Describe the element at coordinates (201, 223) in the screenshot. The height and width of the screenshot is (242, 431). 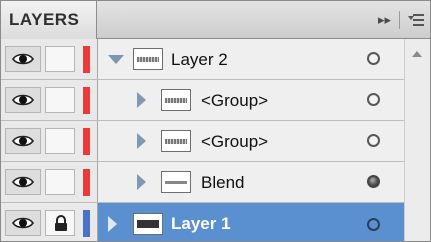
I see `layer-name: Layer 1` at that location.